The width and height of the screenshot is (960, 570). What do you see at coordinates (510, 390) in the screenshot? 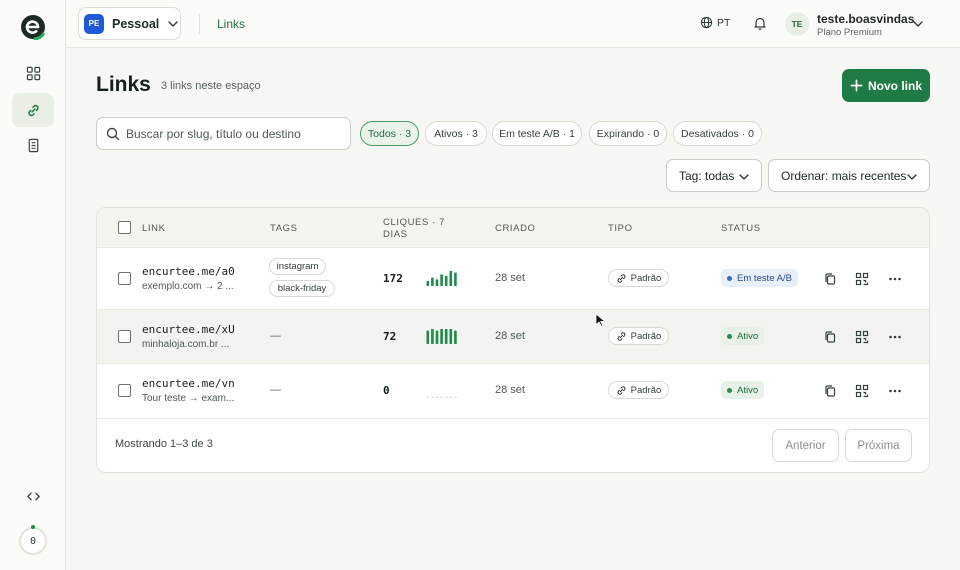
I see `created-date: 28 set` at bounding box center [510, 390].